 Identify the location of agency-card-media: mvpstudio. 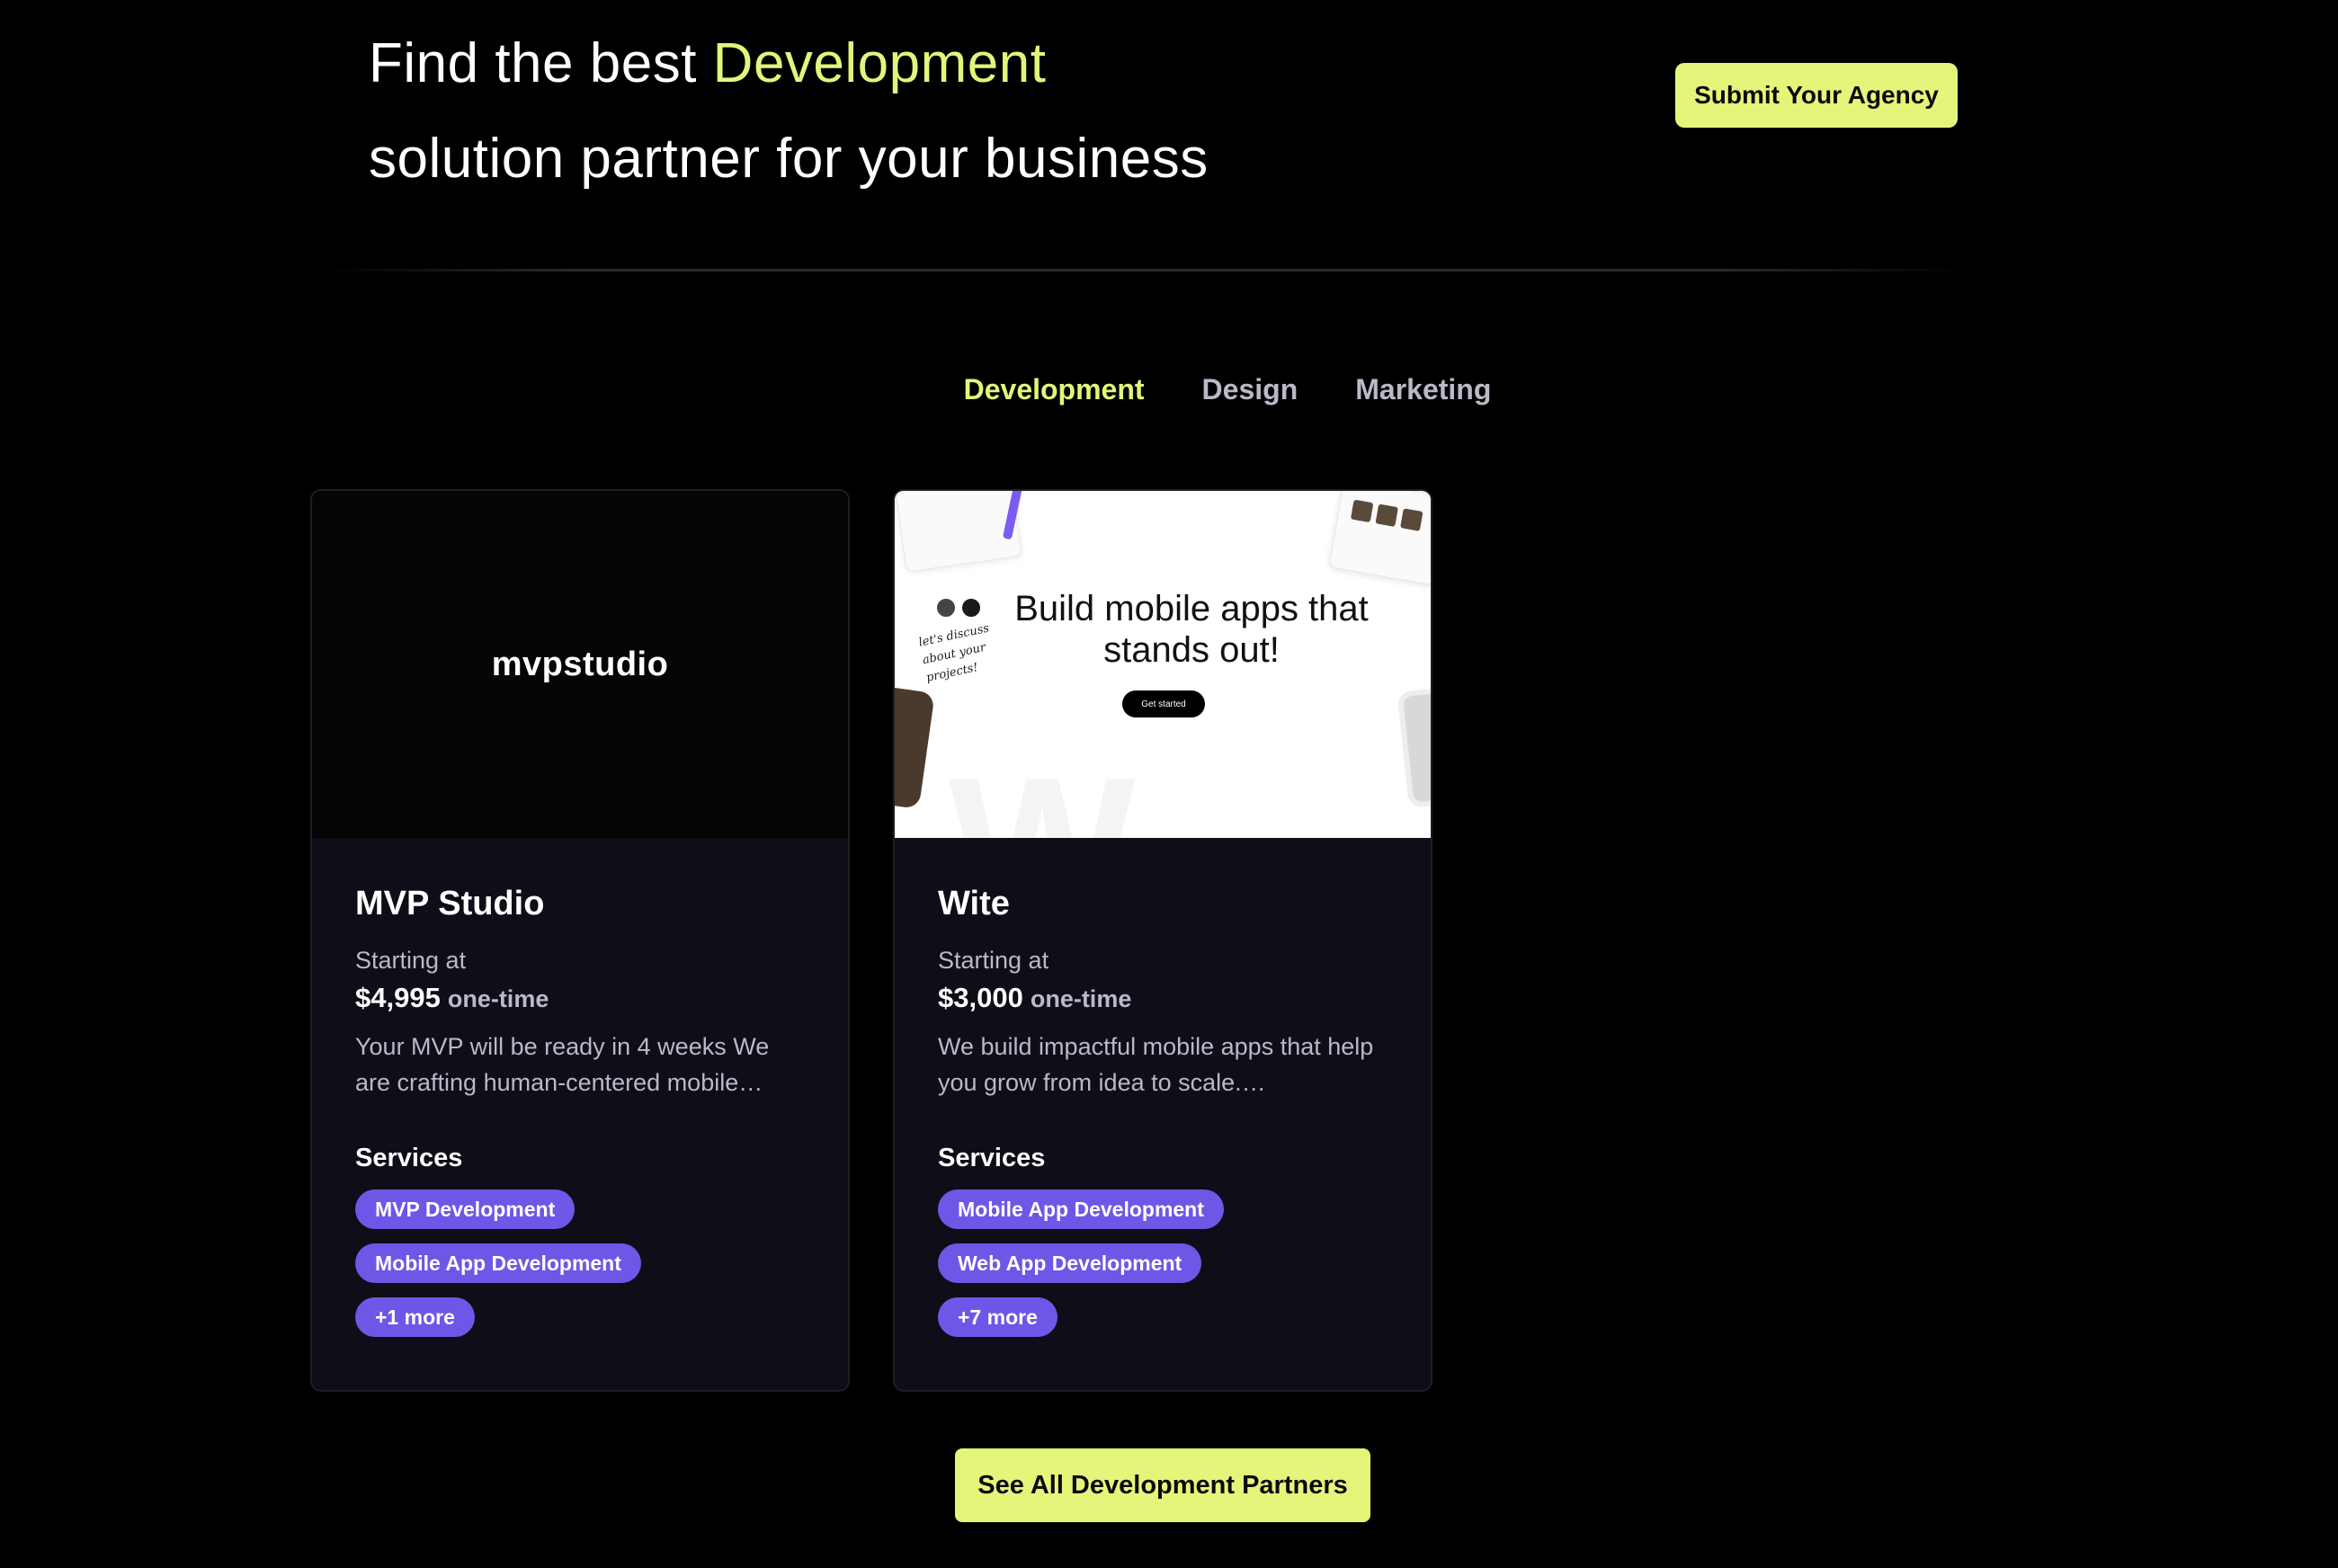
(580, 665).